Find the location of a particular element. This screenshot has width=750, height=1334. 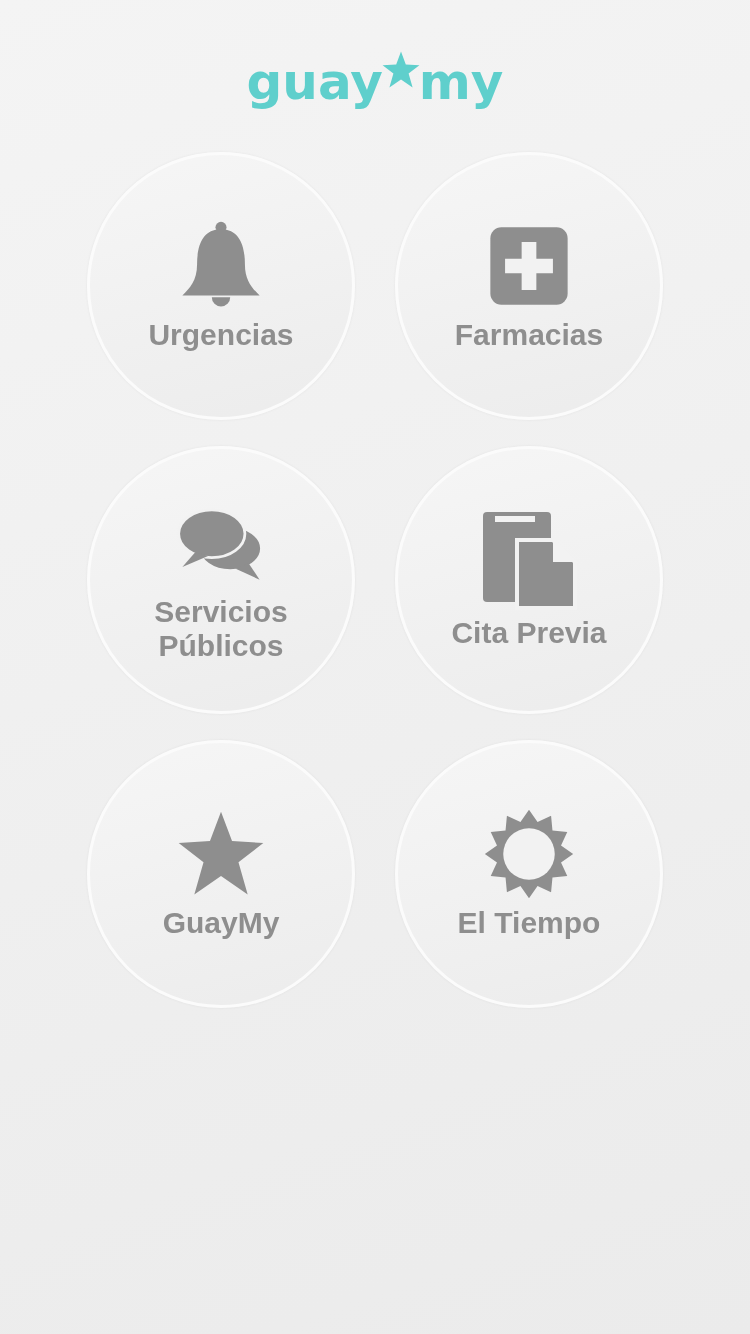

menu-tile: Urgencias is located at coordinates (221, 286).